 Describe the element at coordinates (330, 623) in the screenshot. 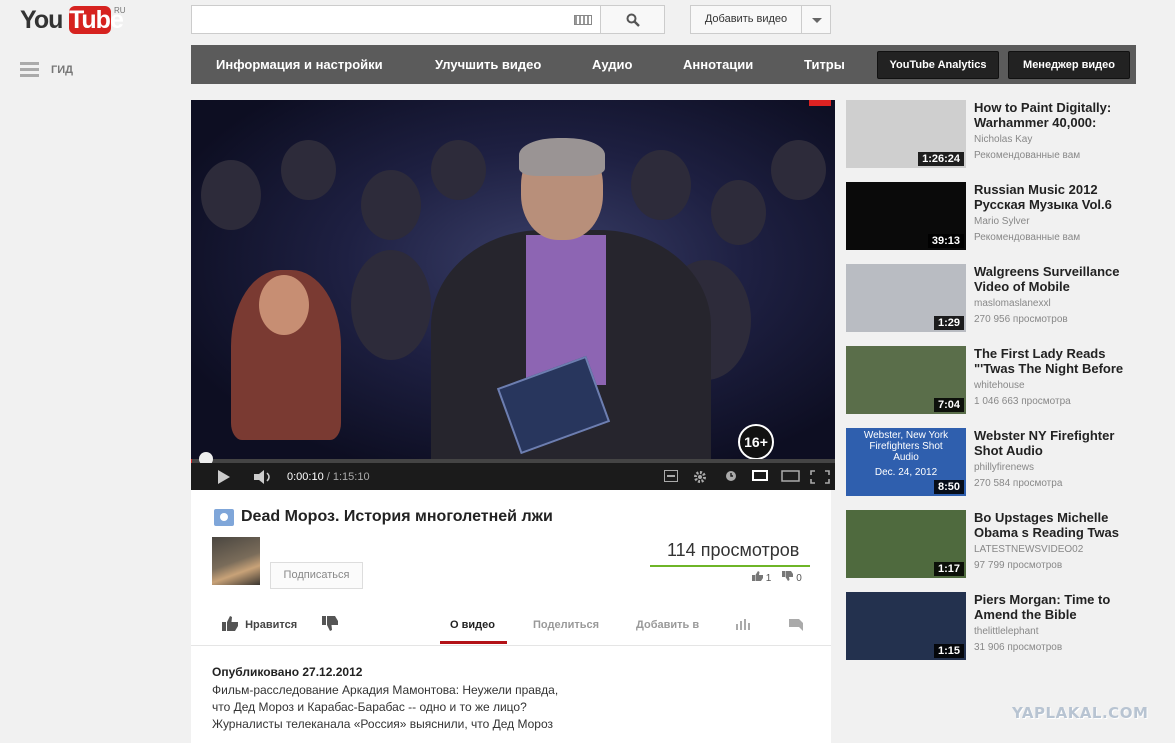

I see `thumbs-down-icon` at that location.